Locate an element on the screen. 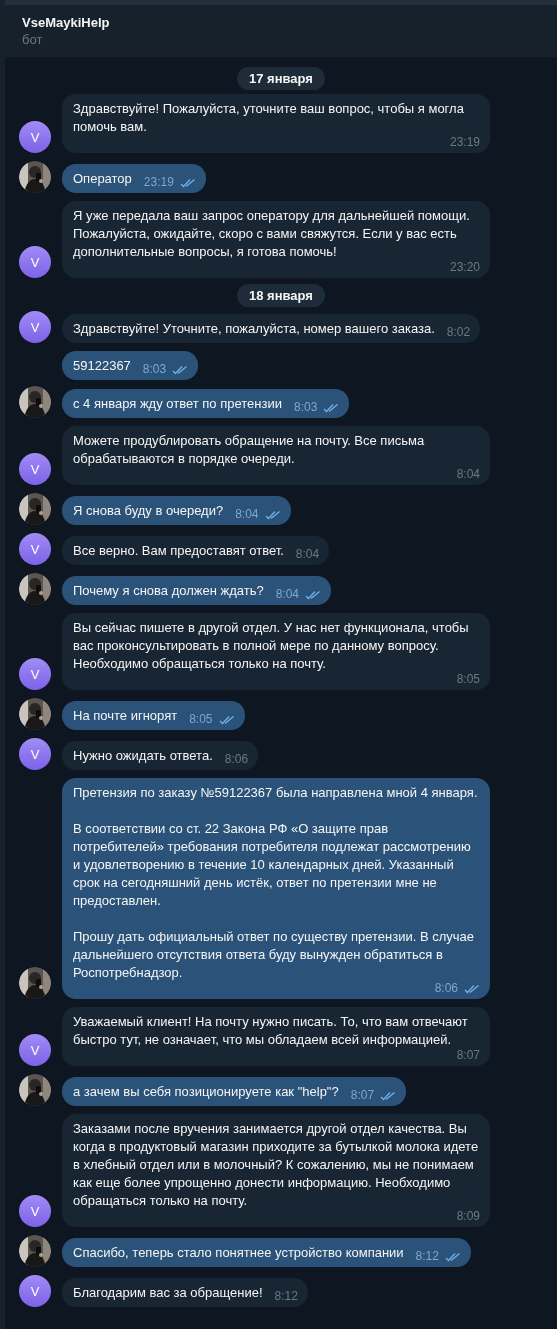 The width and height of the screenshot is (557, 1329). message-text: Вы сейчас пишете в другой отдел. У нас нет функционала, чтобы вас проконсультировать в полной мере по данному вопросу. Необходимо обращаться только на почту. is located at coordinates (271, 646).